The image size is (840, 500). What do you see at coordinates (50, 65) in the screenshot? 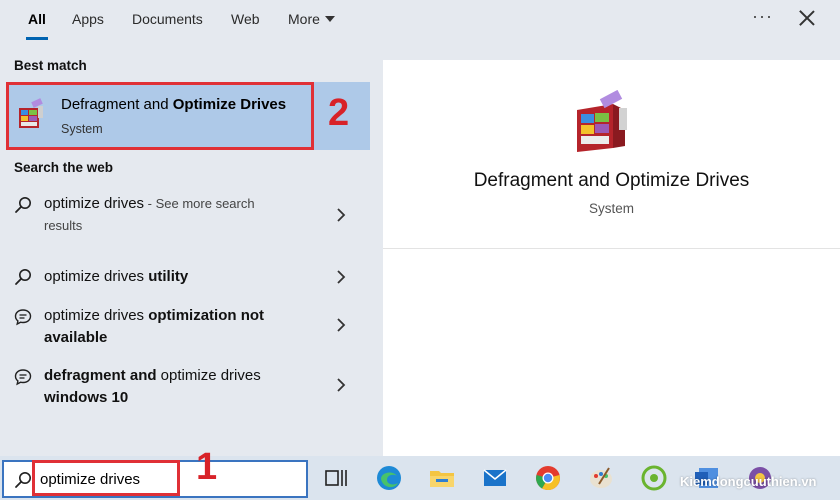
I see `best-match-heading: Best match` at bounding box center [50, 65].